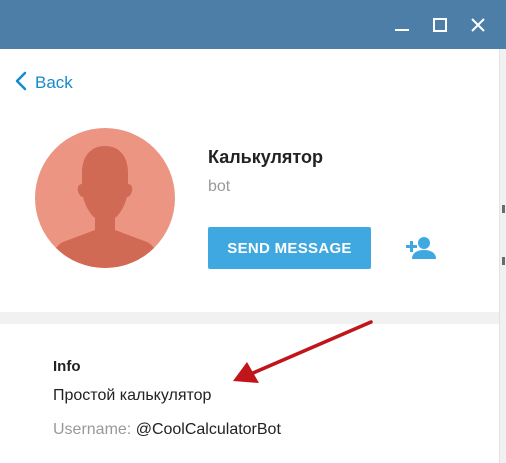  I want to click on send-message-button: SEND MESSAGE, so click(289, 248).